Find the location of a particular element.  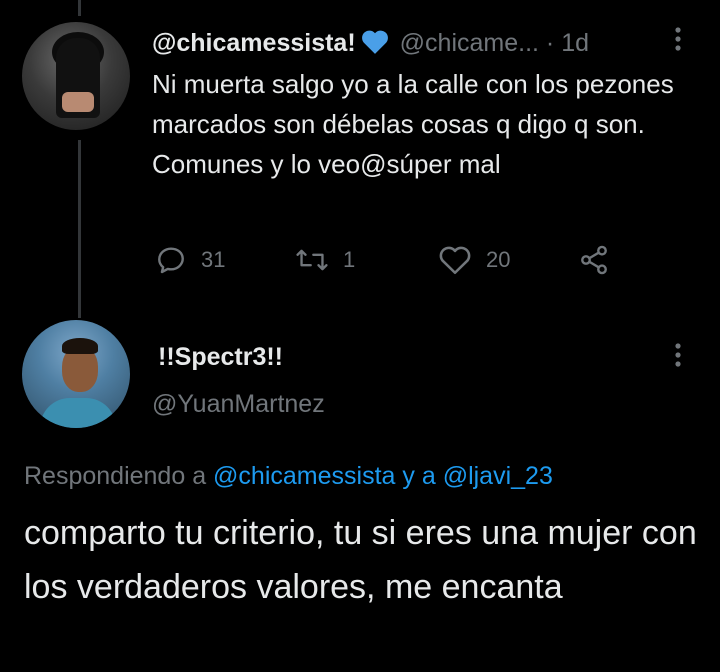

mention-link: @ljavi_23 is located at coordinates (498, 476).